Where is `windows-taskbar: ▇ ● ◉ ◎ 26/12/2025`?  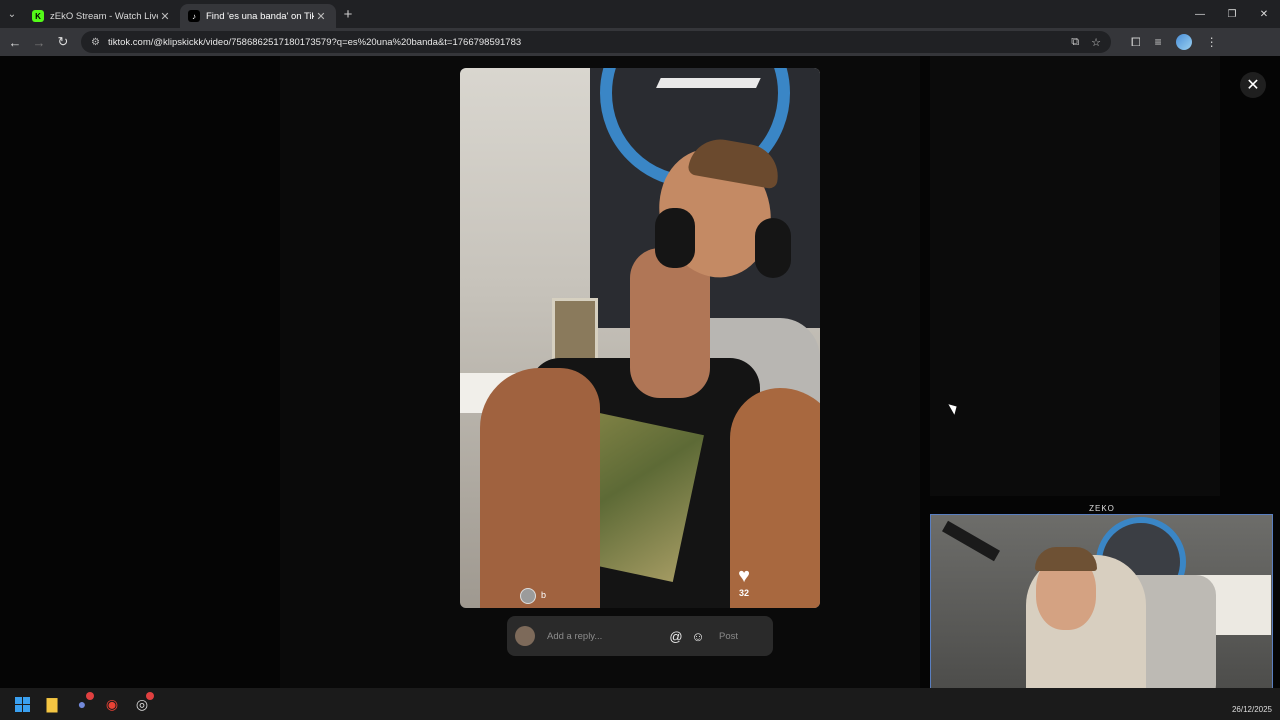 windows-taskbar: ▇ ● ◉ ◎ 26/12/2025 is located at coordinates (640, 704).